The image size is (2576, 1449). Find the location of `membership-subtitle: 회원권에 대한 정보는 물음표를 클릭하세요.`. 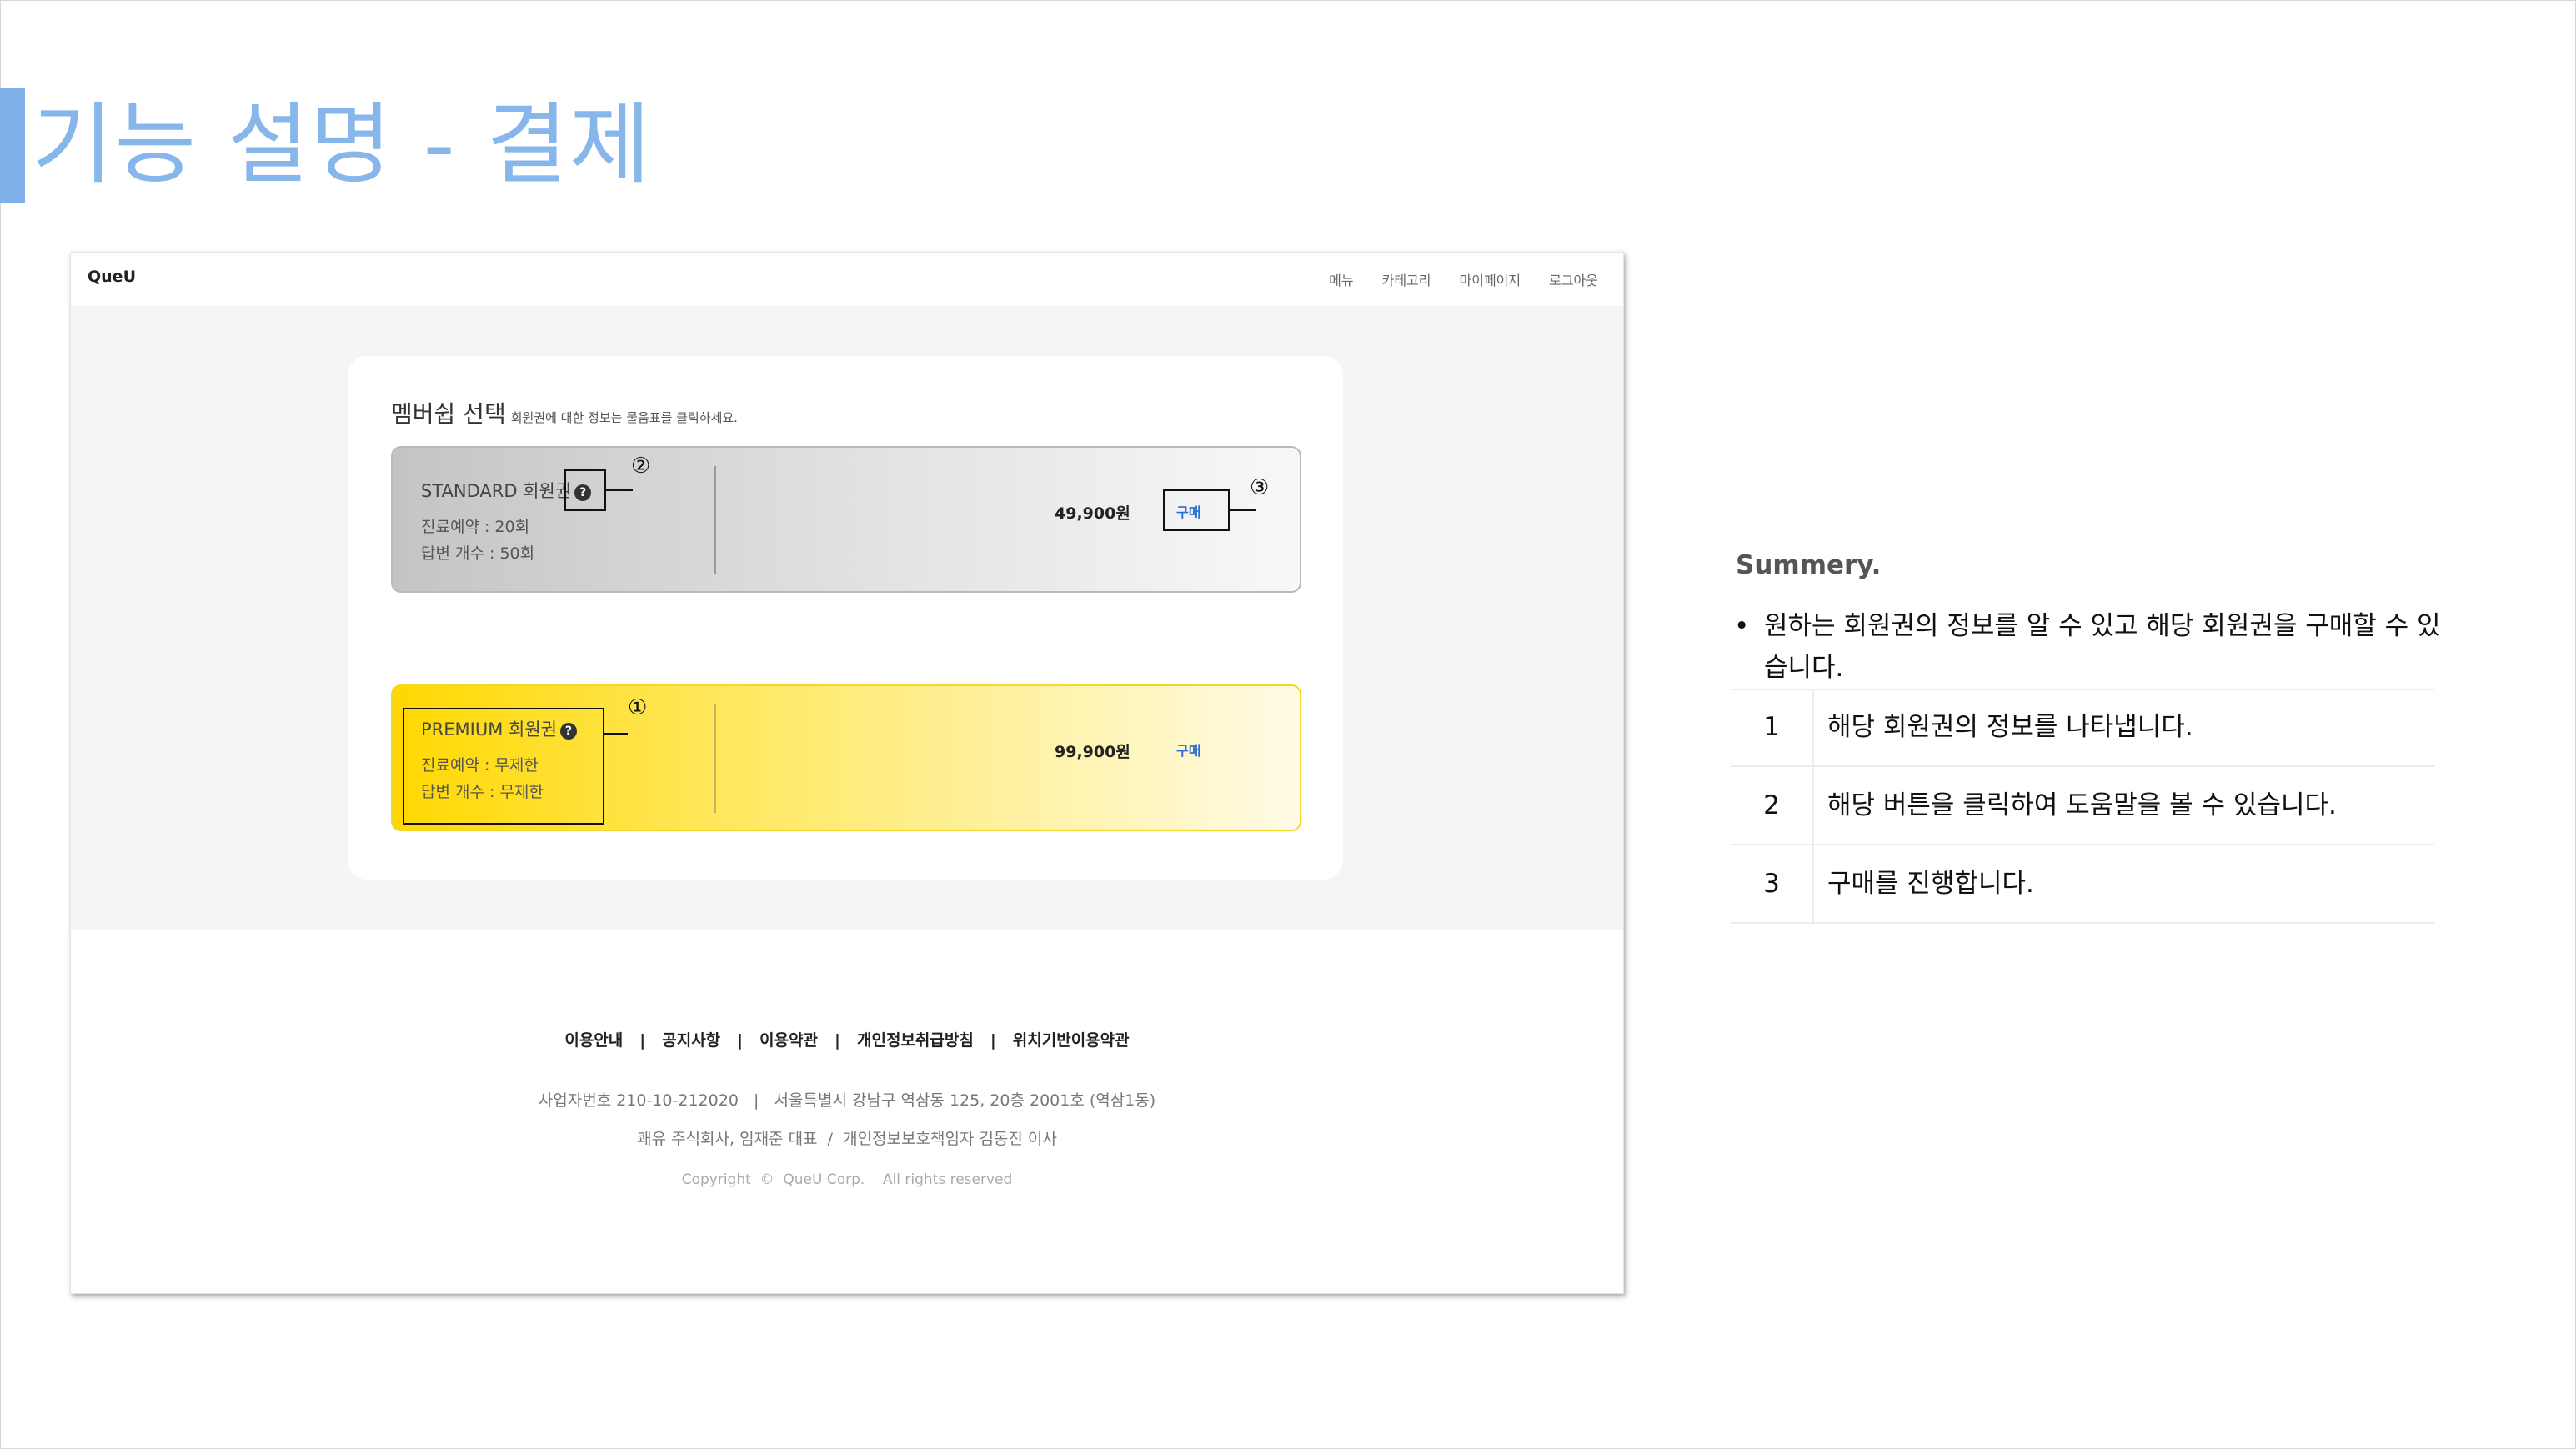

membership-subtitle: 회원권에 대한 정보는 물음표를 클릭하세요. is located at coordinates (624, 417).